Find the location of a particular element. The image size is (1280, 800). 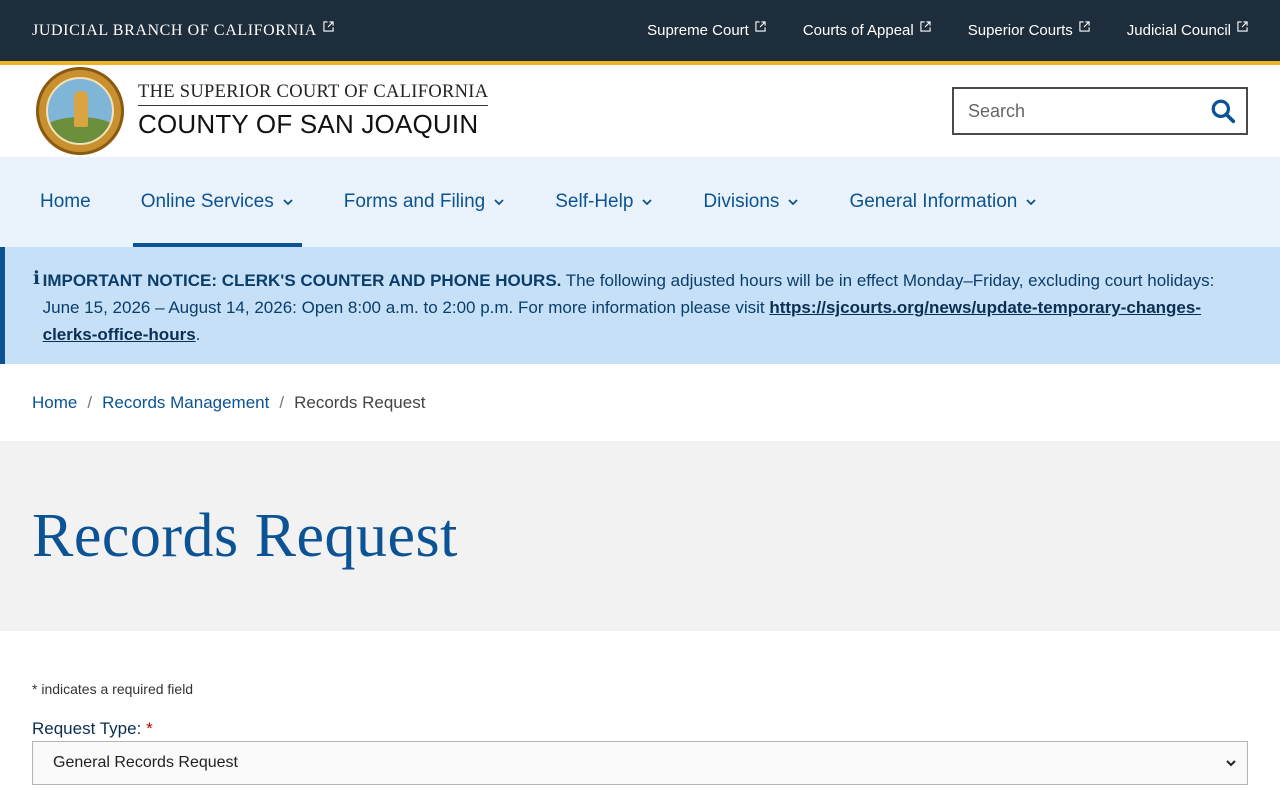

breadcrumb-current: Records Request is located at coordinates (360, 402).